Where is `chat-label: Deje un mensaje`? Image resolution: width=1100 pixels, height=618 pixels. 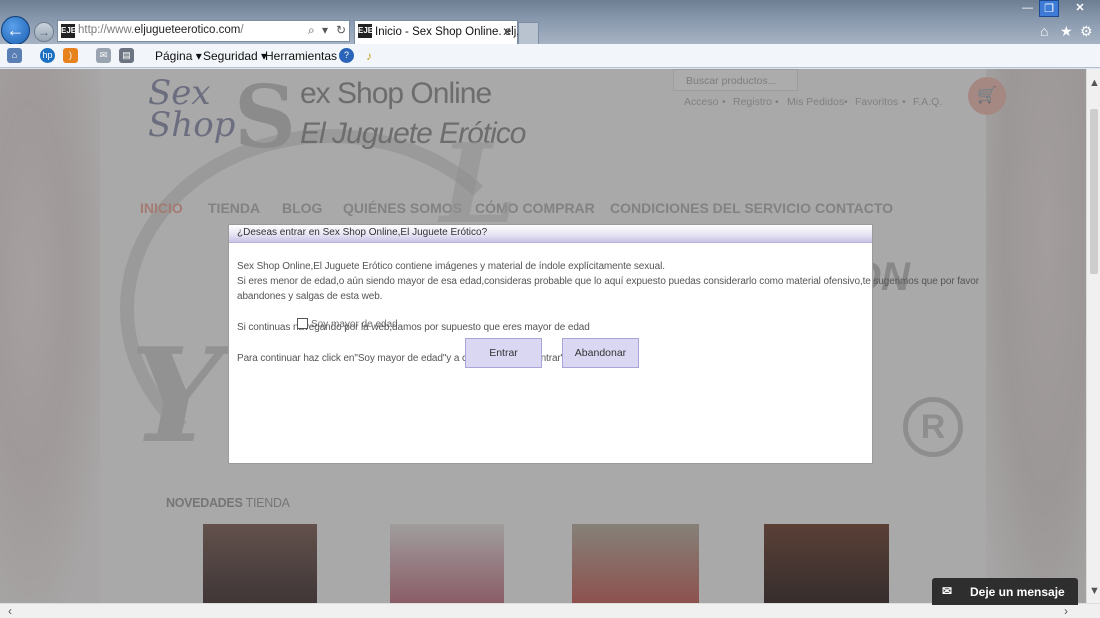 chat-label: Deje un mensaje is located at coordinates (1017, 592).